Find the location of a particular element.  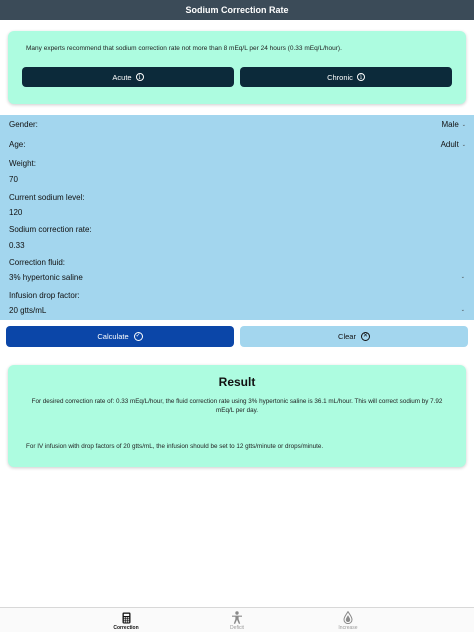

tab-correction: Correction is located at coordinates (126, 621).